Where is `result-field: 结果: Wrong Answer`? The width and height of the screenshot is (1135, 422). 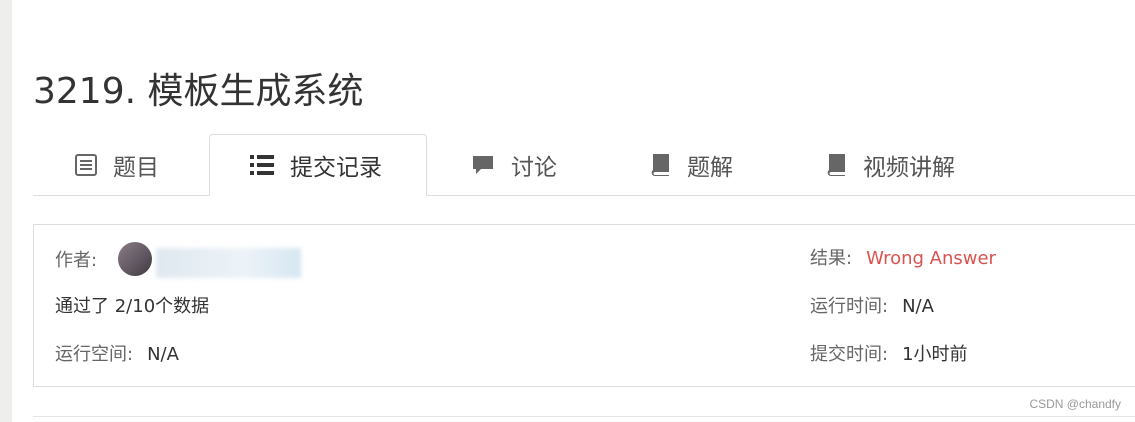
result-field: 结果: Wrong Answer is located at coordinates (903, 259).